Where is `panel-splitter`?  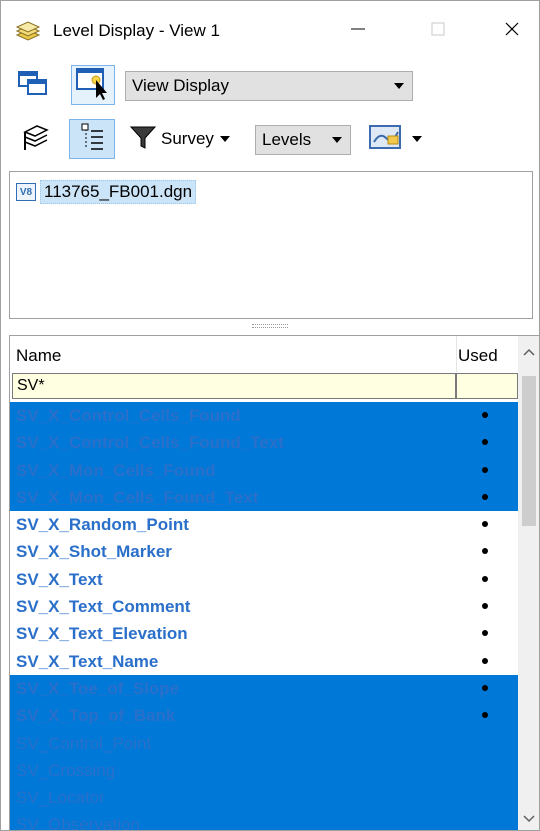
panel-splitter is located at coordinates (270, 326).